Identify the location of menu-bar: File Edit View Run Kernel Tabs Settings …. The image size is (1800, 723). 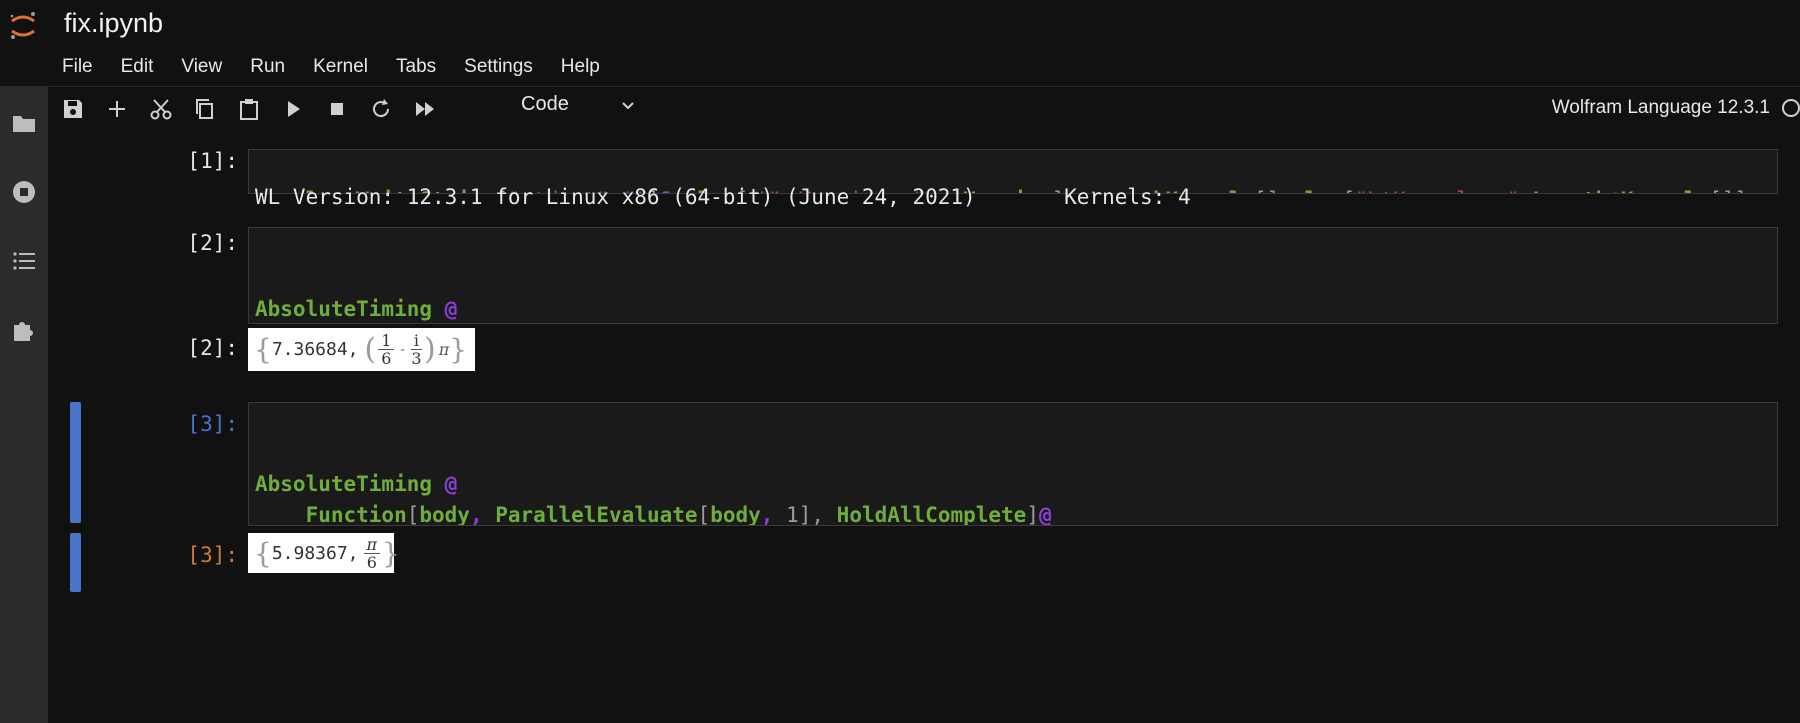
(345, 68).